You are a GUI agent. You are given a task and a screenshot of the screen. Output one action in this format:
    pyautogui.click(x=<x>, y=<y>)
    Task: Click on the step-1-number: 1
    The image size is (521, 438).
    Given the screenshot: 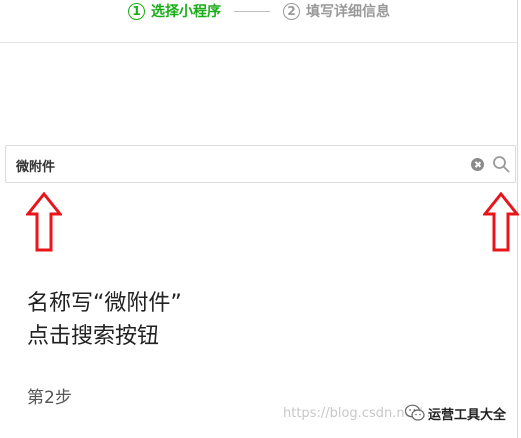 What is the action you would take?
    pyautogui.click(x=136, y=11)
    